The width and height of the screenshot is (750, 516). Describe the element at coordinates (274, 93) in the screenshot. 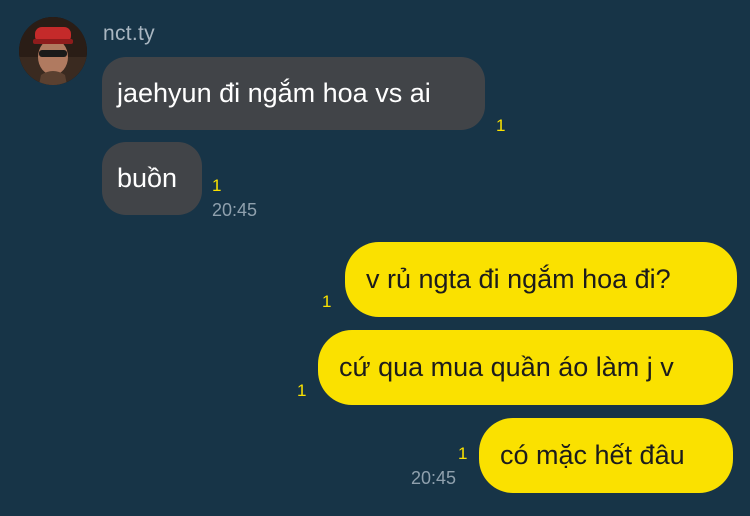

I see `message-text: jaehyun đi ngắm hoa vs ai` at that location.